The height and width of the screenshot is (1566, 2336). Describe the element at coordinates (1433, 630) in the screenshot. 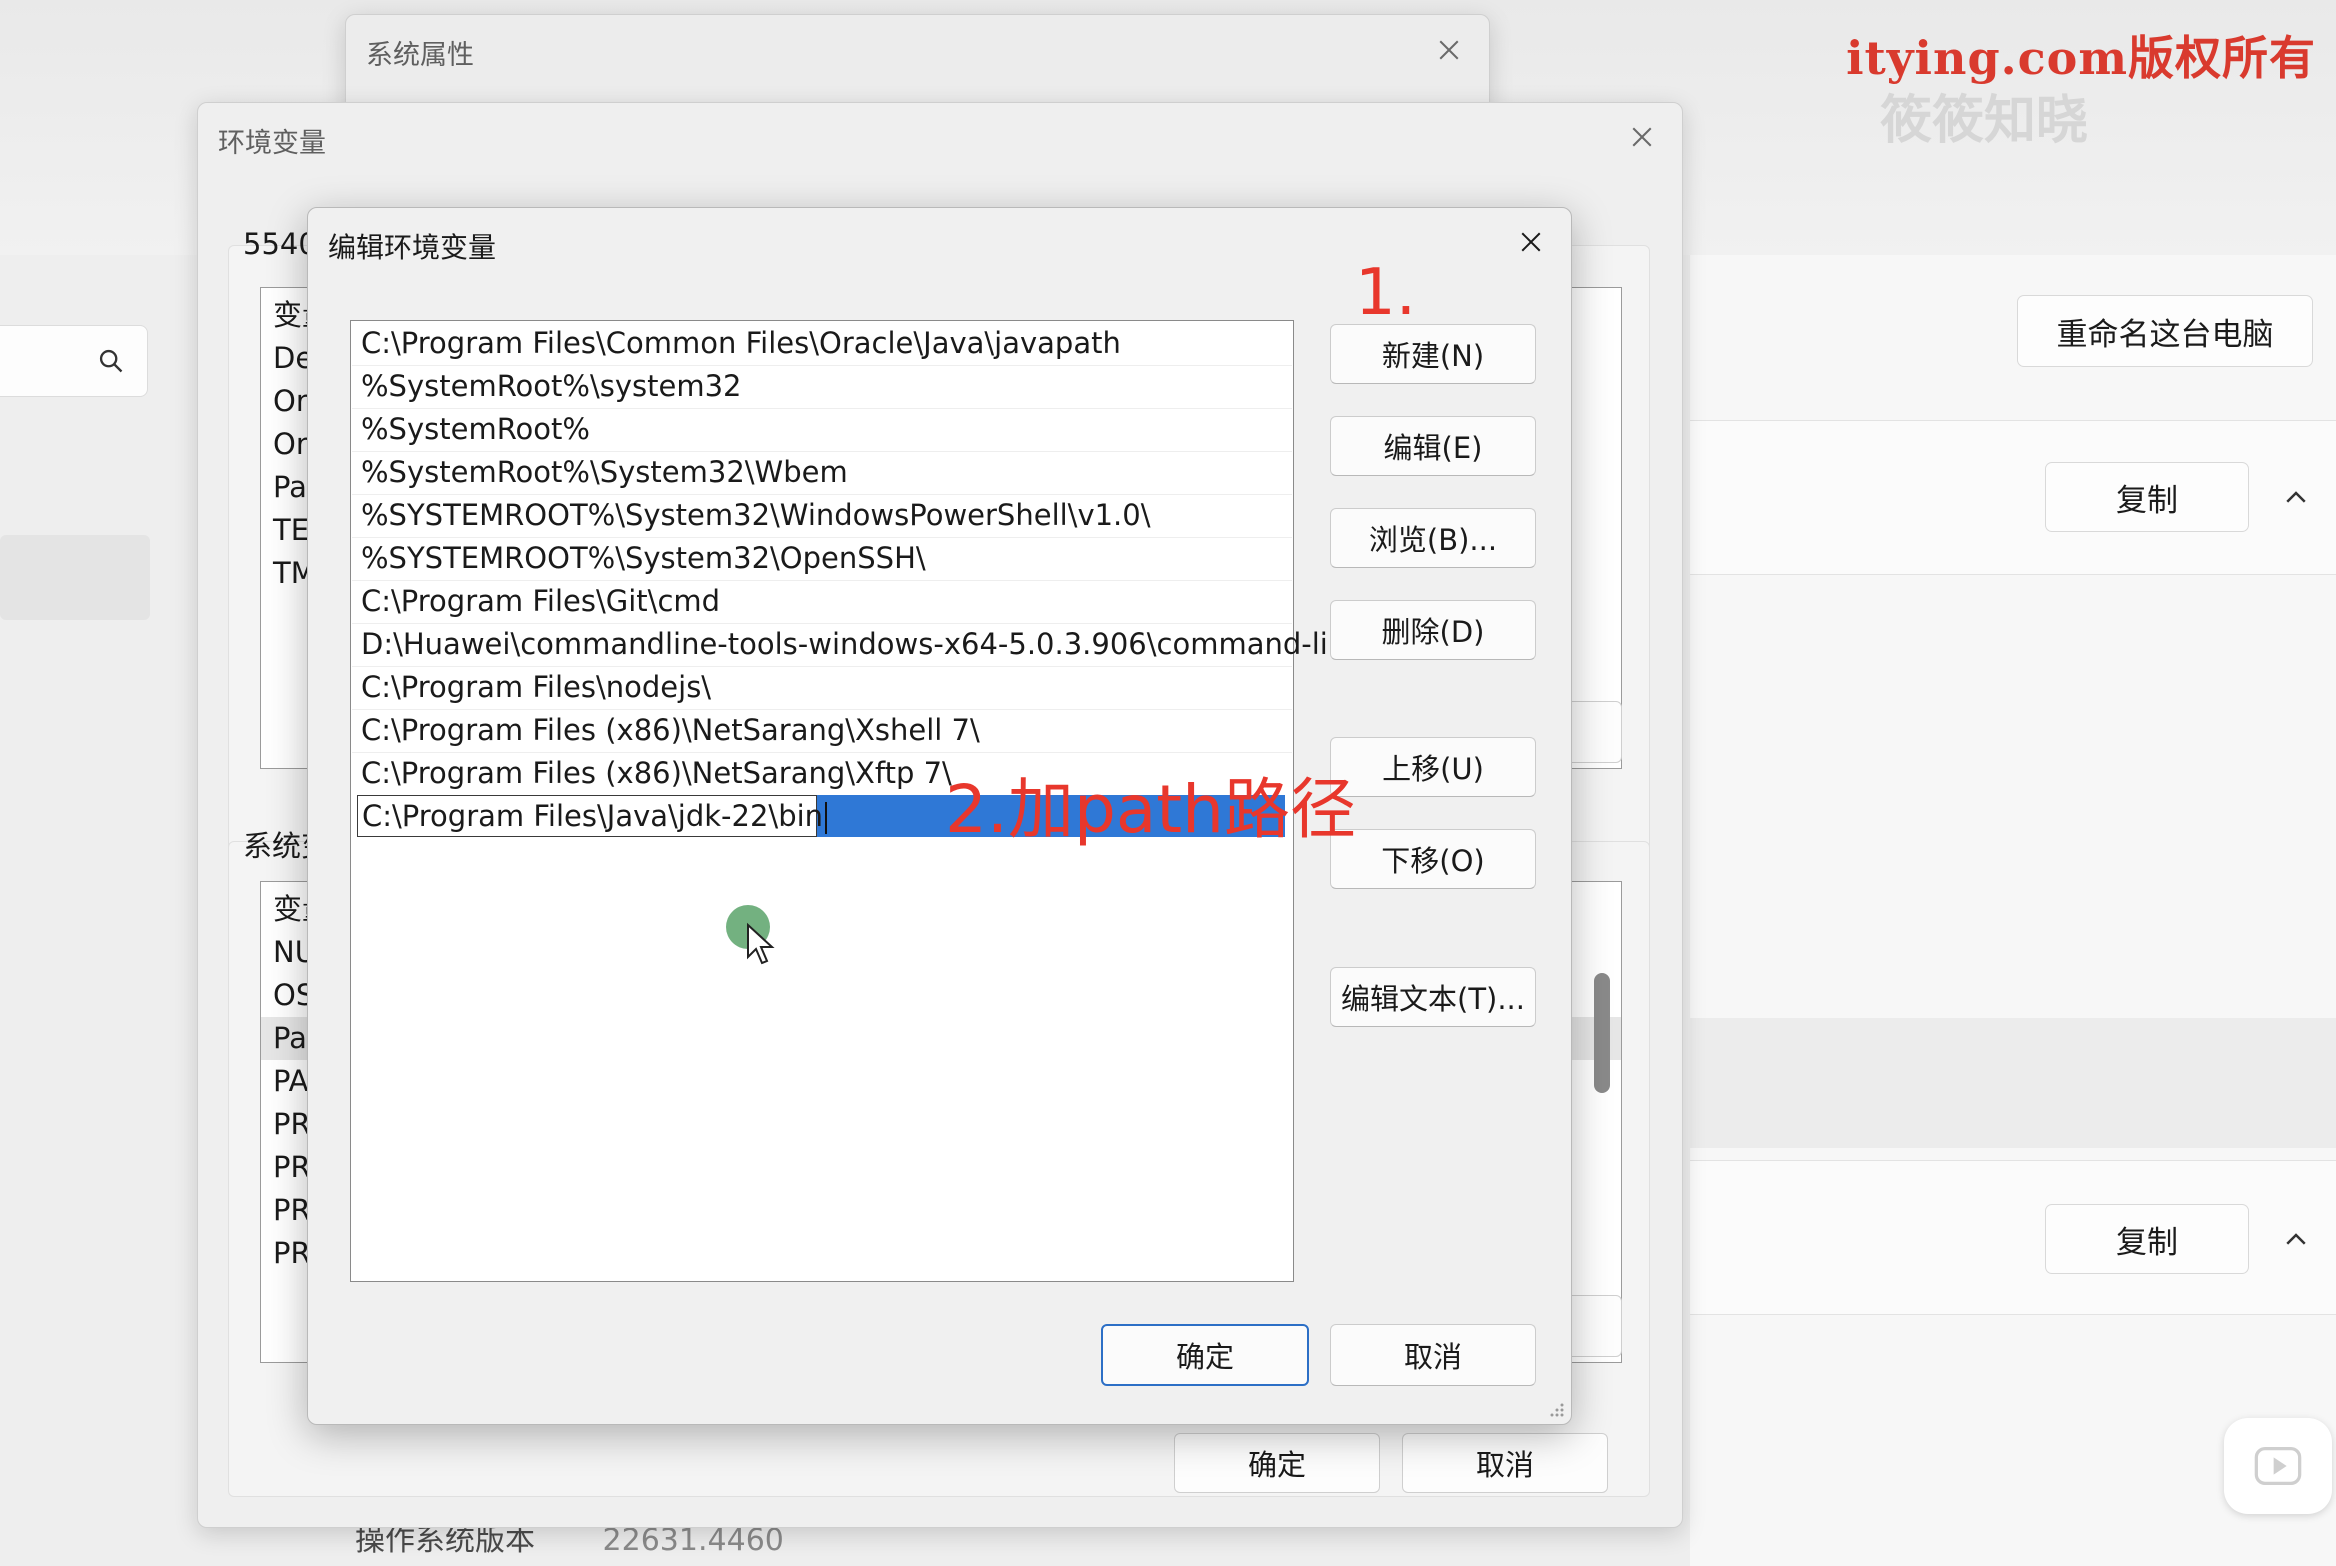

I see `delete-button: 删除(D)` at that location.